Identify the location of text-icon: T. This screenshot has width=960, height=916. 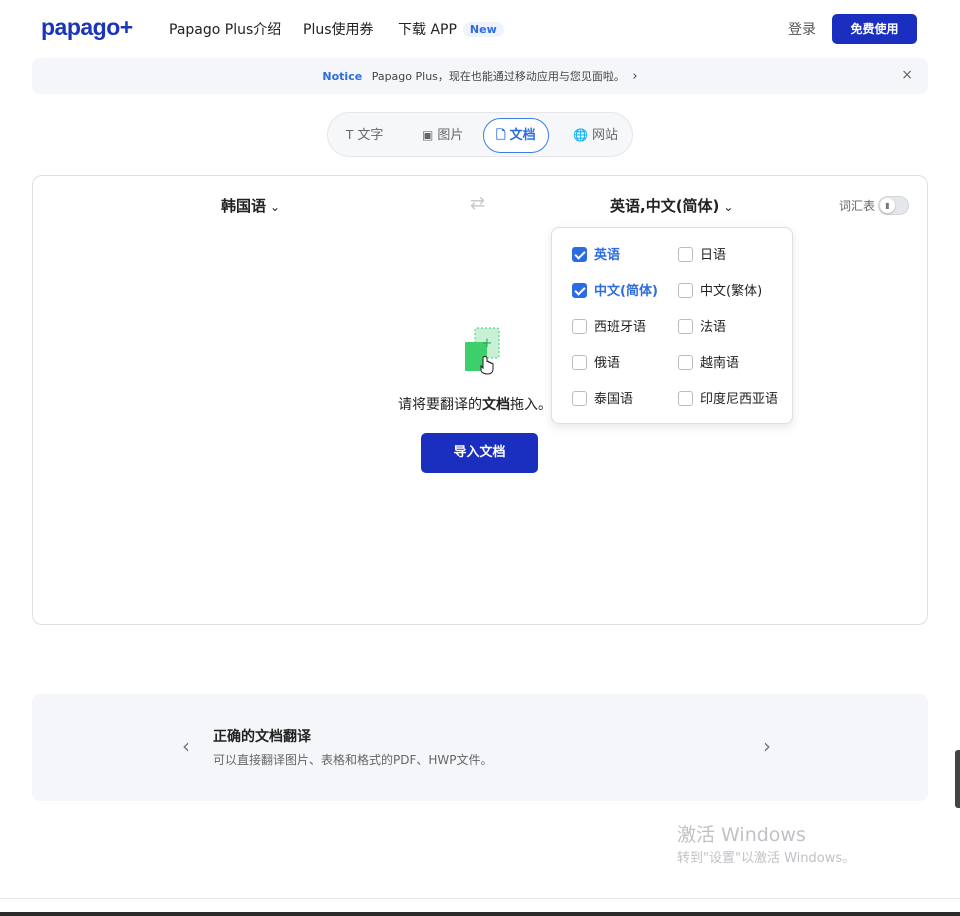
(350, 135).